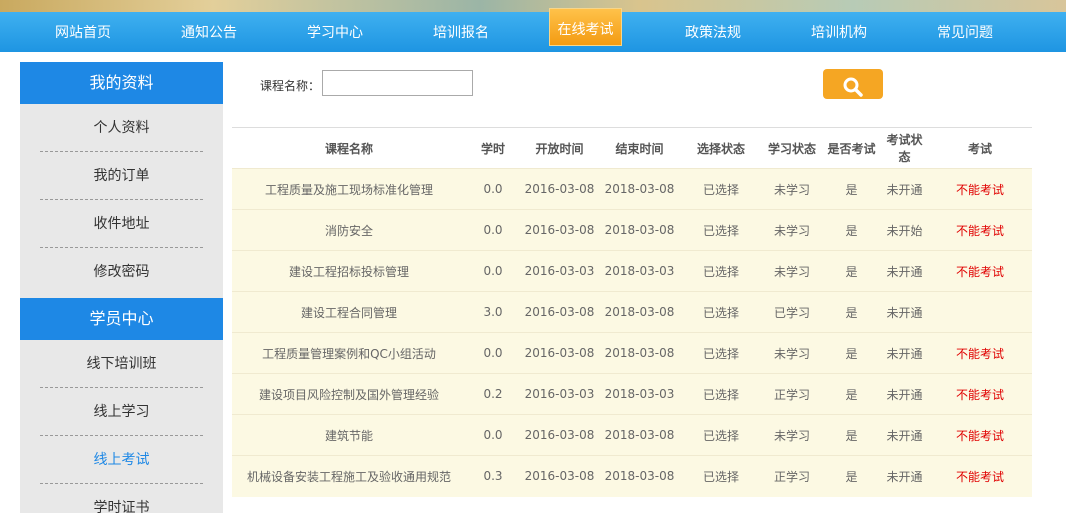 The image size is (1066, 513). Describe the element at coordinates (121, 272) in the screenshot. I see `sidebar-item-change-password: 修改密码` at that location.